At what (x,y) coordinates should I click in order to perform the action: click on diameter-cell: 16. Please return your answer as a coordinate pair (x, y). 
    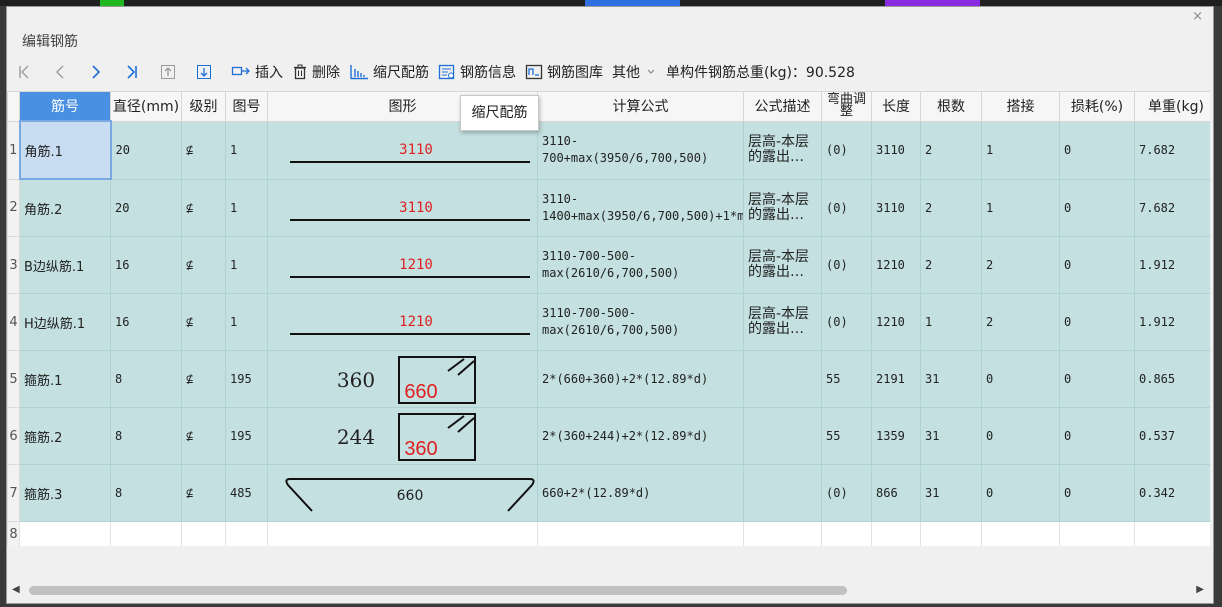
    Looking at the image, I should click on (146, 322).